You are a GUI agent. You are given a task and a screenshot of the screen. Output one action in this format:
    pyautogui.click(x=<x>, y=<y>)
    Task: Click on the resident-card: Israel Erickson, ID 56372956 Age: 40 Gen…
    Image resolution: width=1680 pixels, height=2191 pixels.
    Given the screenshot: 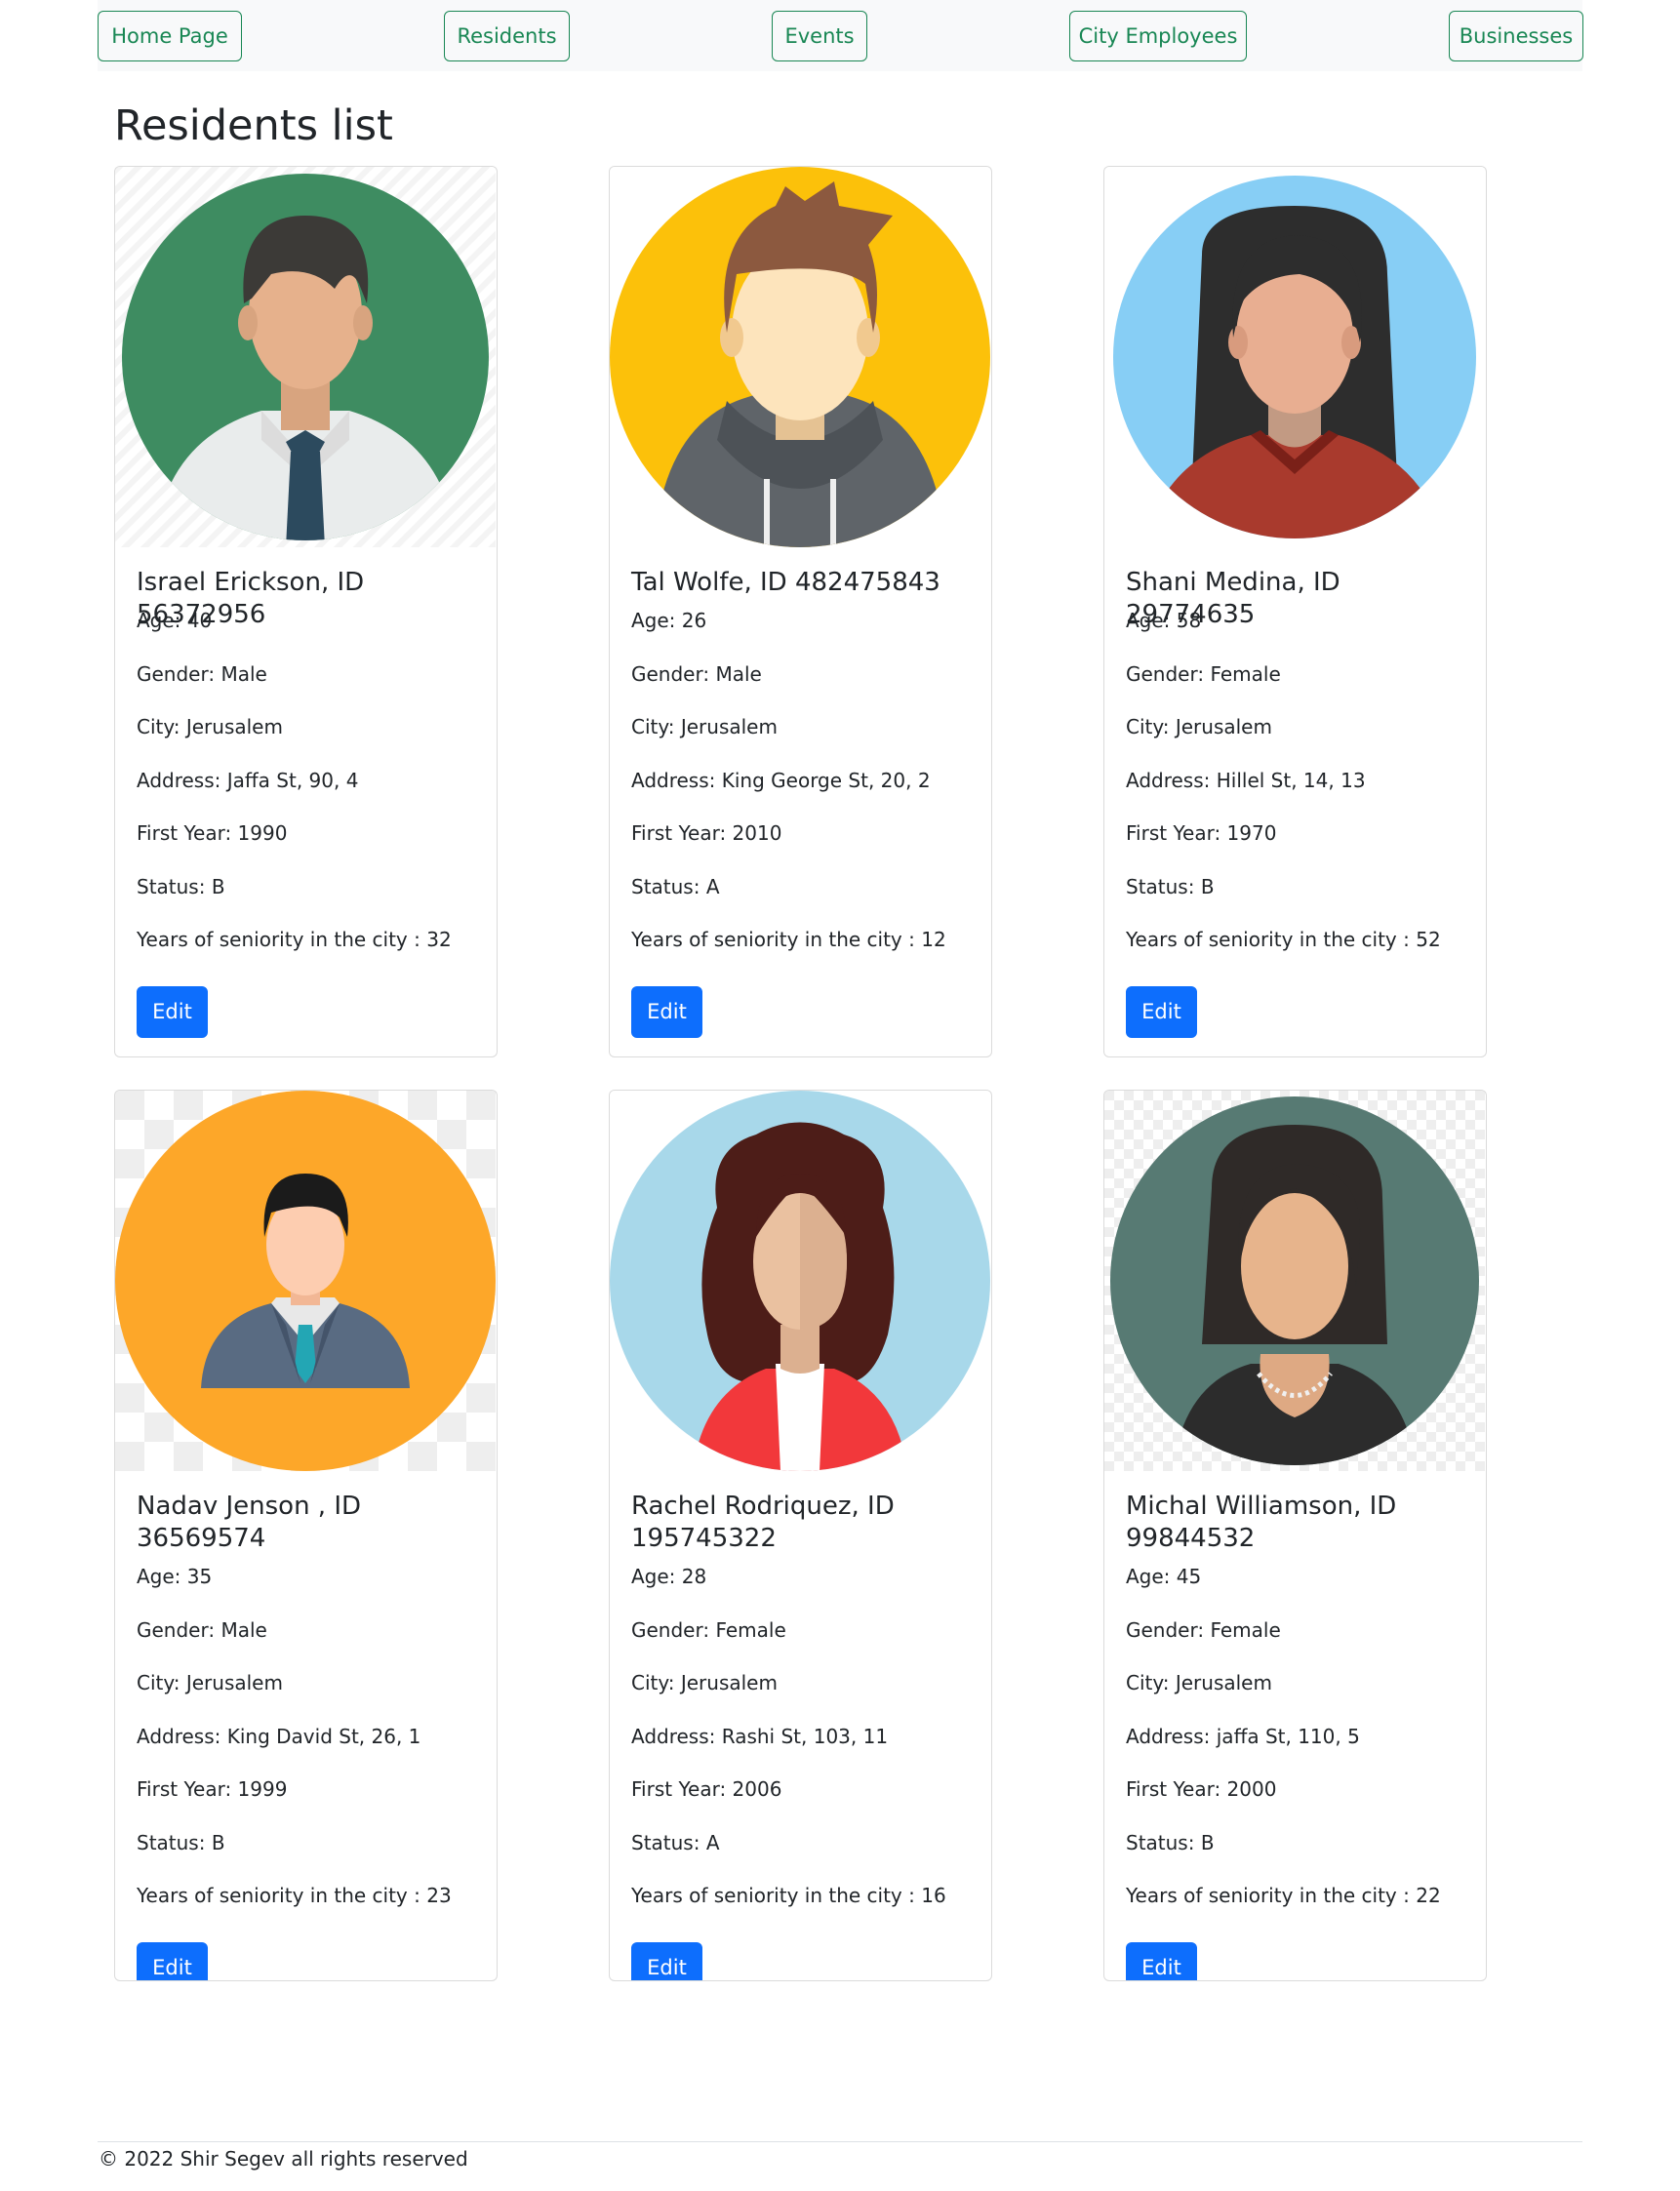 What is the action you would take?
    pyautogui.click(x=306, y=611)
    